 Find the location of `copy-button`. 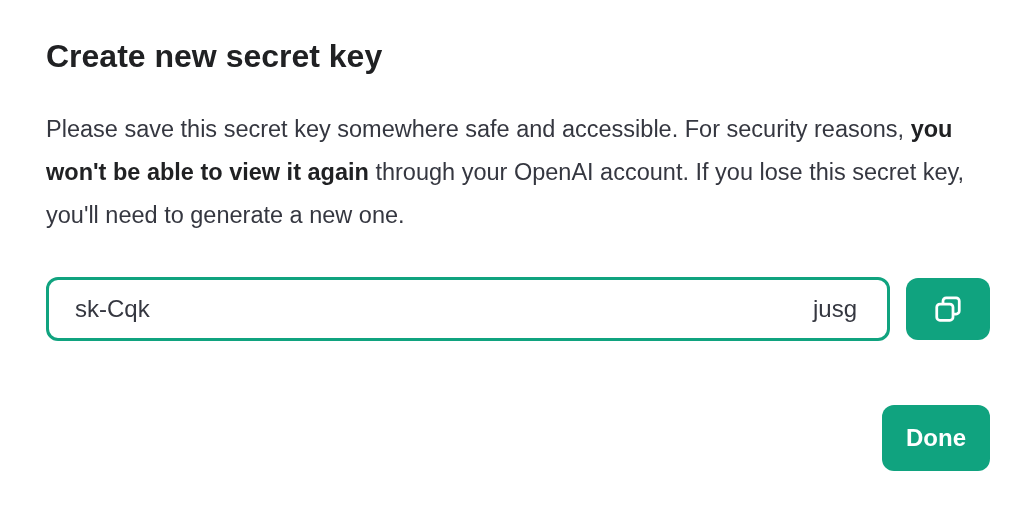

copy-button is located at coordinates (948, 309).